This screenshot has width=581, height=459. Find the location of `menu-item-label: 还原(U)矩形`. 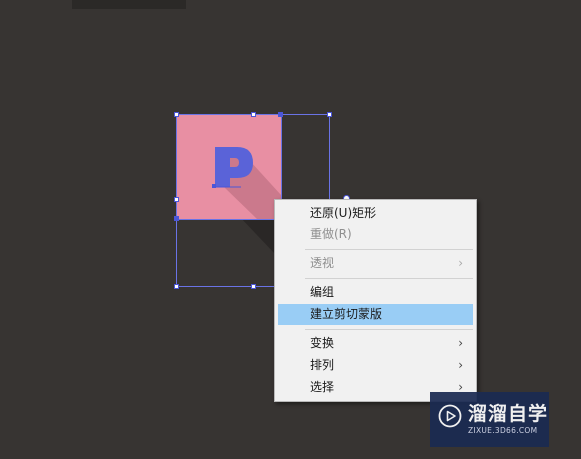

menu-item-label: 还原(U)矩形 is located at coordinates (343, 213).